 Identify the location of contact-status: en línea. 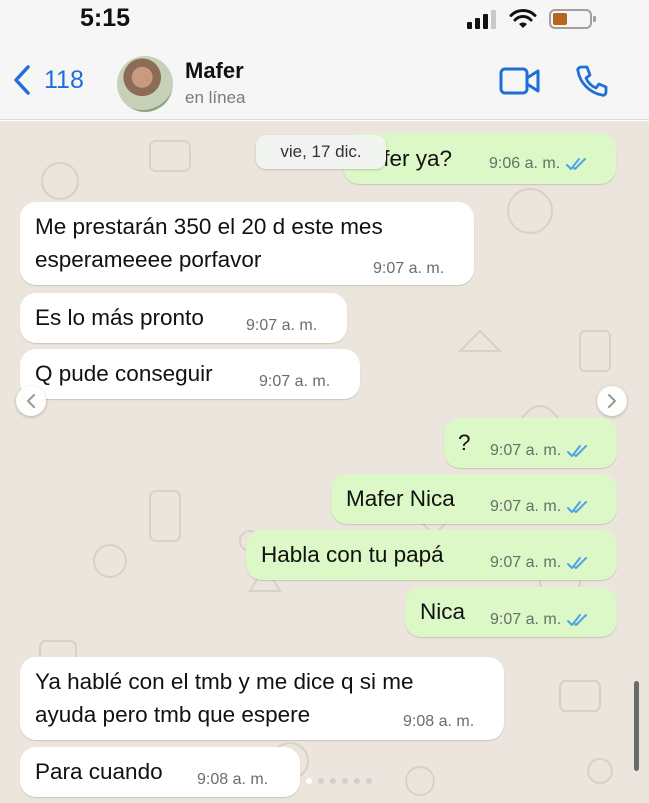
(215, 97).